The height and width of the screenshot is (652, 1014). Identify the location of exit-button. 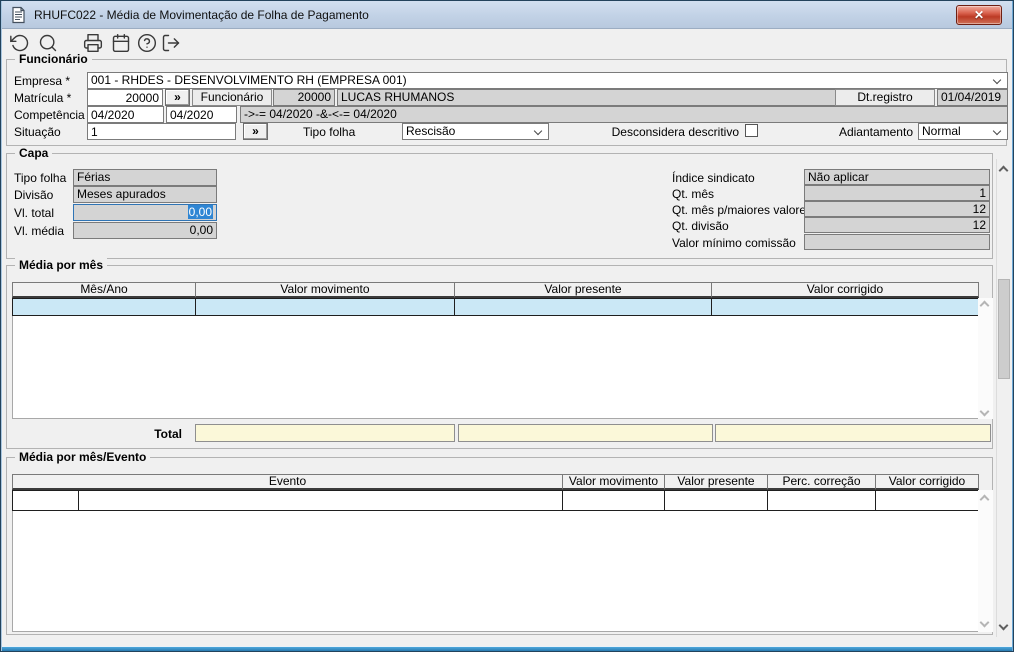
(172, 44).